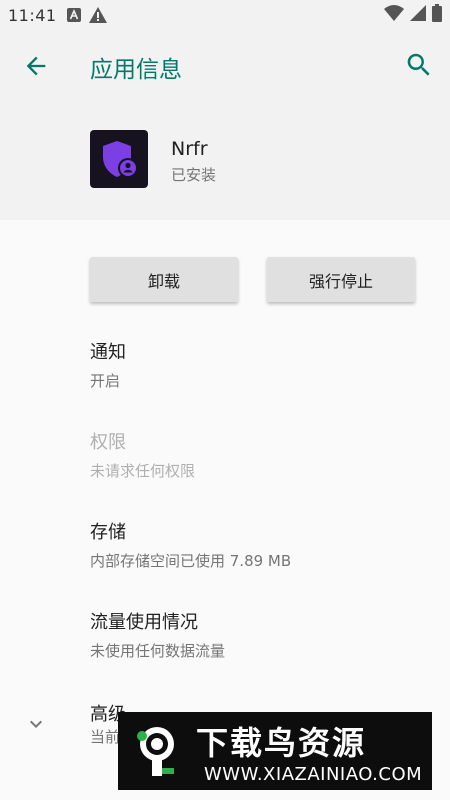 Image resolution: width=450 pixels, height=800 pixels. I want to click on system-icons, so click(413, 13).